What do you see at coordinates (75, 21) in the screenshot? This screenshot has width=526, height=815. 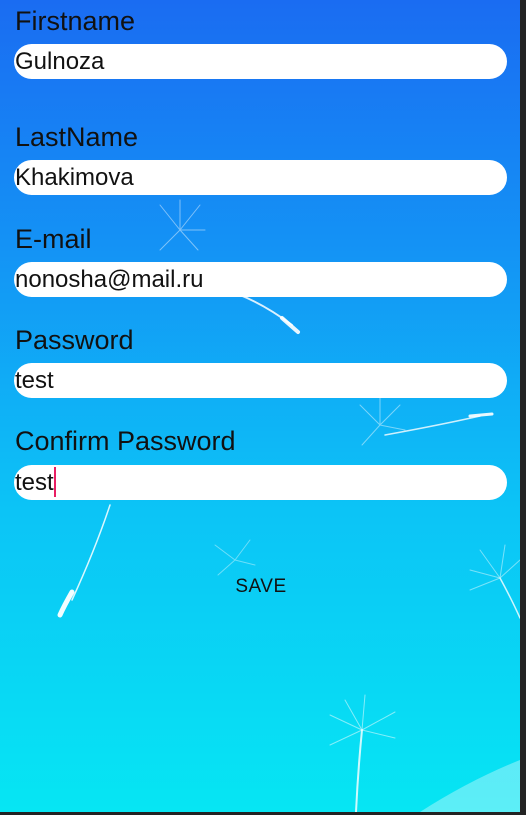 I see `firstname-label: Firstname` at bounding box center [75, 21].